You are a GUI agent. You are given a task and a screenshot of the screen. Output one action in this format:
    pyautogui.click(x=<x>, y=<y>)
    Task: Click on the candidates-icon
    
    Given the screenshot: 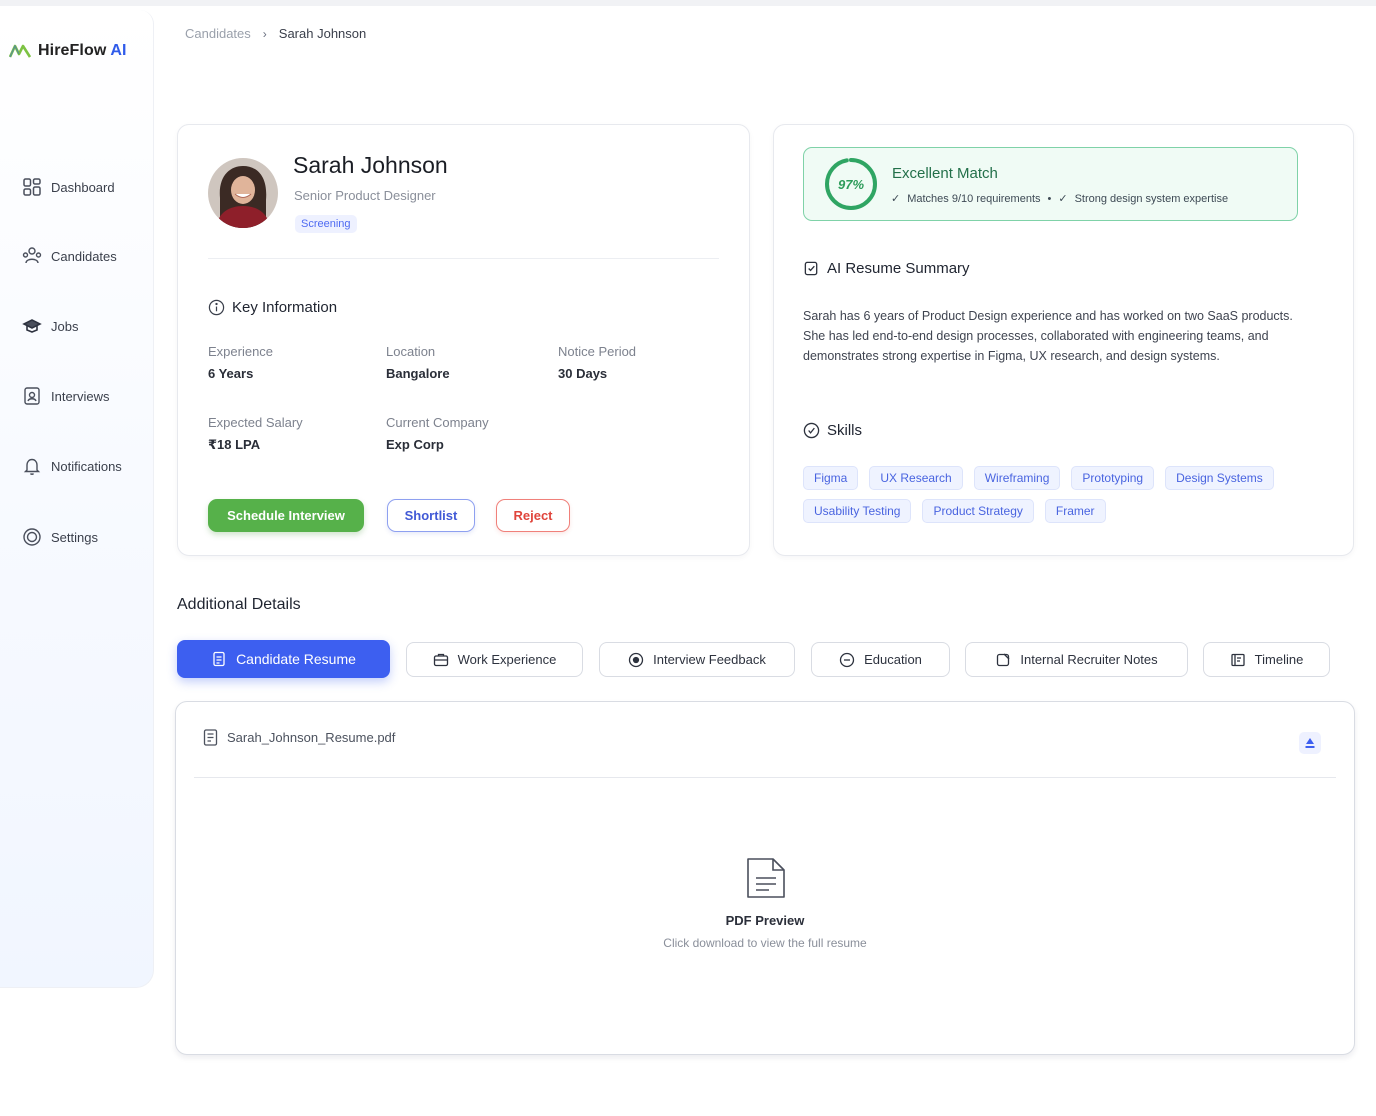 What is the action you would take?
    pyautogui.click(x=32, y=255)
    